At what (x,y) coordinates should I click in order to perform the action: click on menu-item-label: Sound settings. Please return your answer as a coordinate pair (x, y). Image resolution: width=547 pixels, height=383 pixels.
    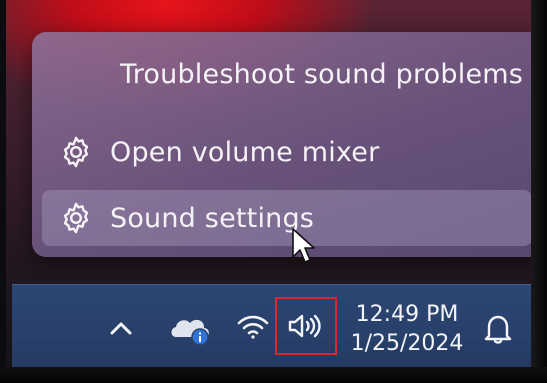
    Looking at the image, I should click on (212, 218).